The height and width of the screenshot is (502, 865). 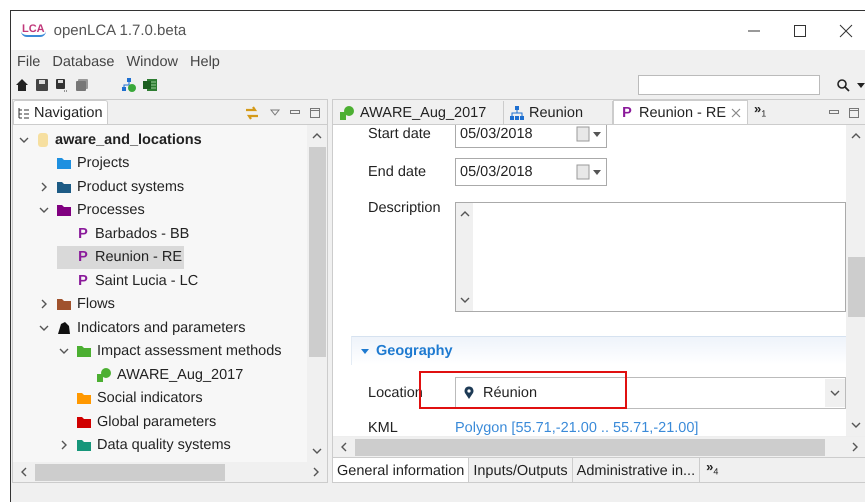 What do you see at coordinates (82, 85) in the screenshot?
I see `save-all-icon` at bounding box center [82, 85].